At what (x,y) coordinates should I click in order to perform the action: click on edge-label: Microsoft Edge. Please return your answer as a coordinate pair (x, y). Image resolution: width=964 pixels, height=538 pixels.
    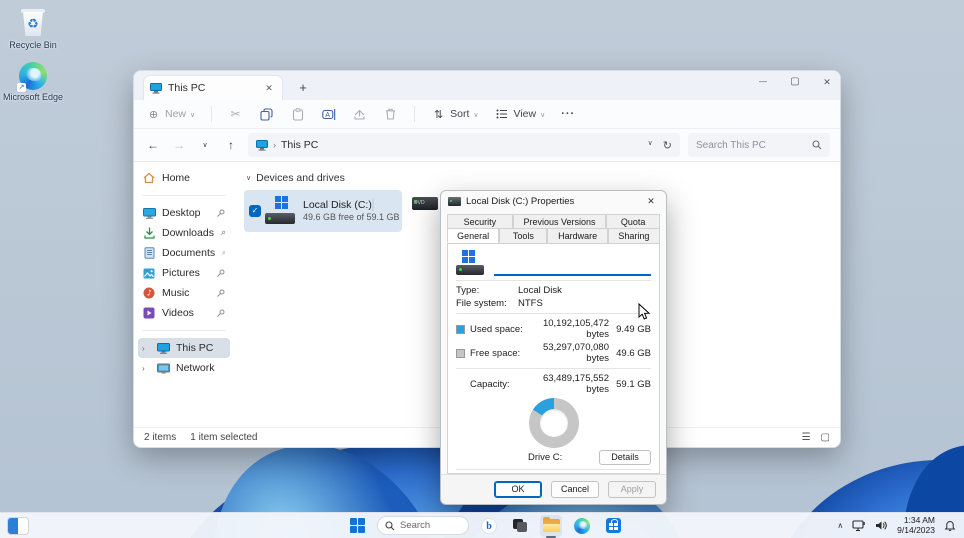
    Looking at the image, I should click on (33, 97).